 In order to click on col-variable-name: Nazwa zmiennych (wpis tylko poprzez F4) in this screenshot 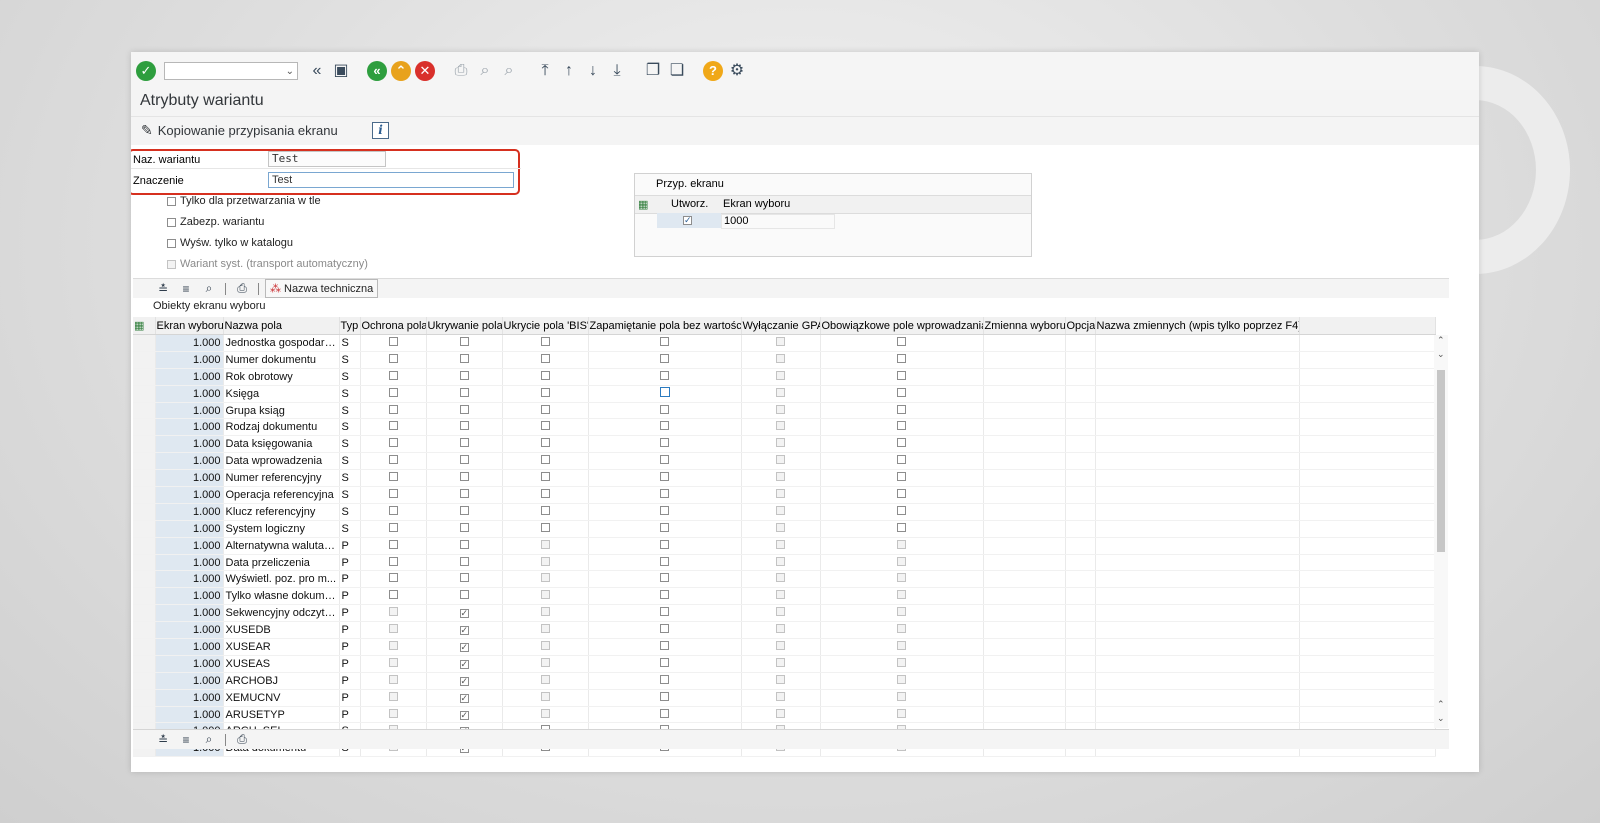, I will do `click(1197, 326)`.